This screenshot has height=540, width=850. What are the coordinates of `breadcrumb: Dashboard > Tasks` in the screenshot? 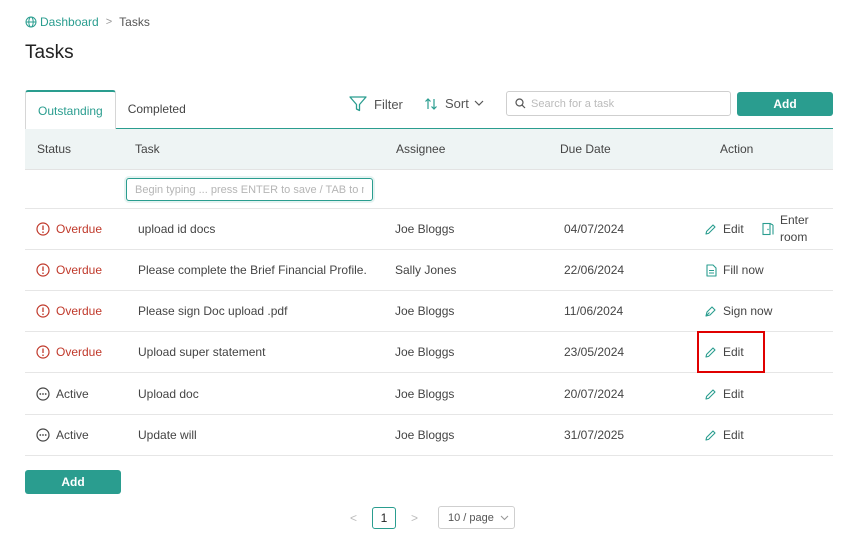 It's located at (87, 22).